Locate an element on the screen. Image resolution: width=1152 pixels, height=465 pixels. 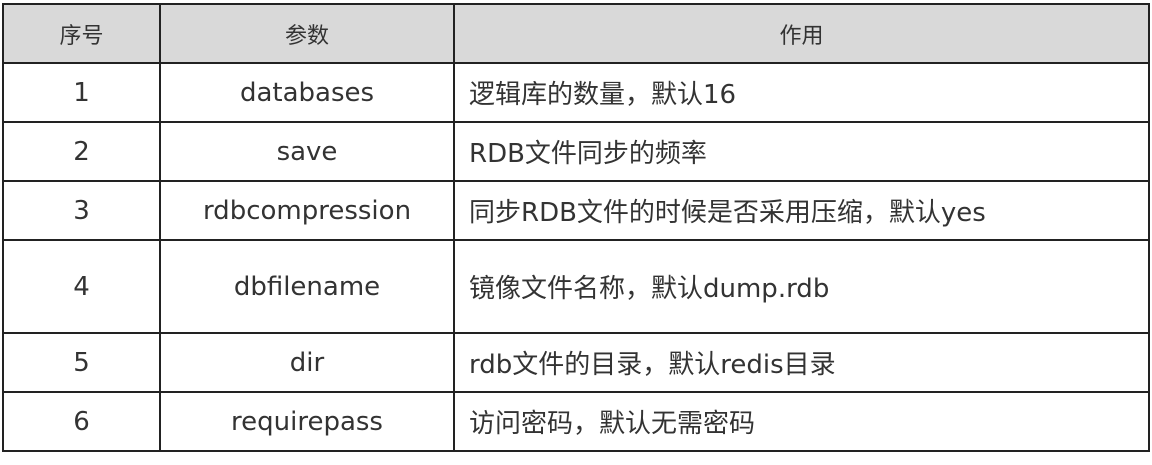
row-param: requirepass is located at coordinates (307, 421).